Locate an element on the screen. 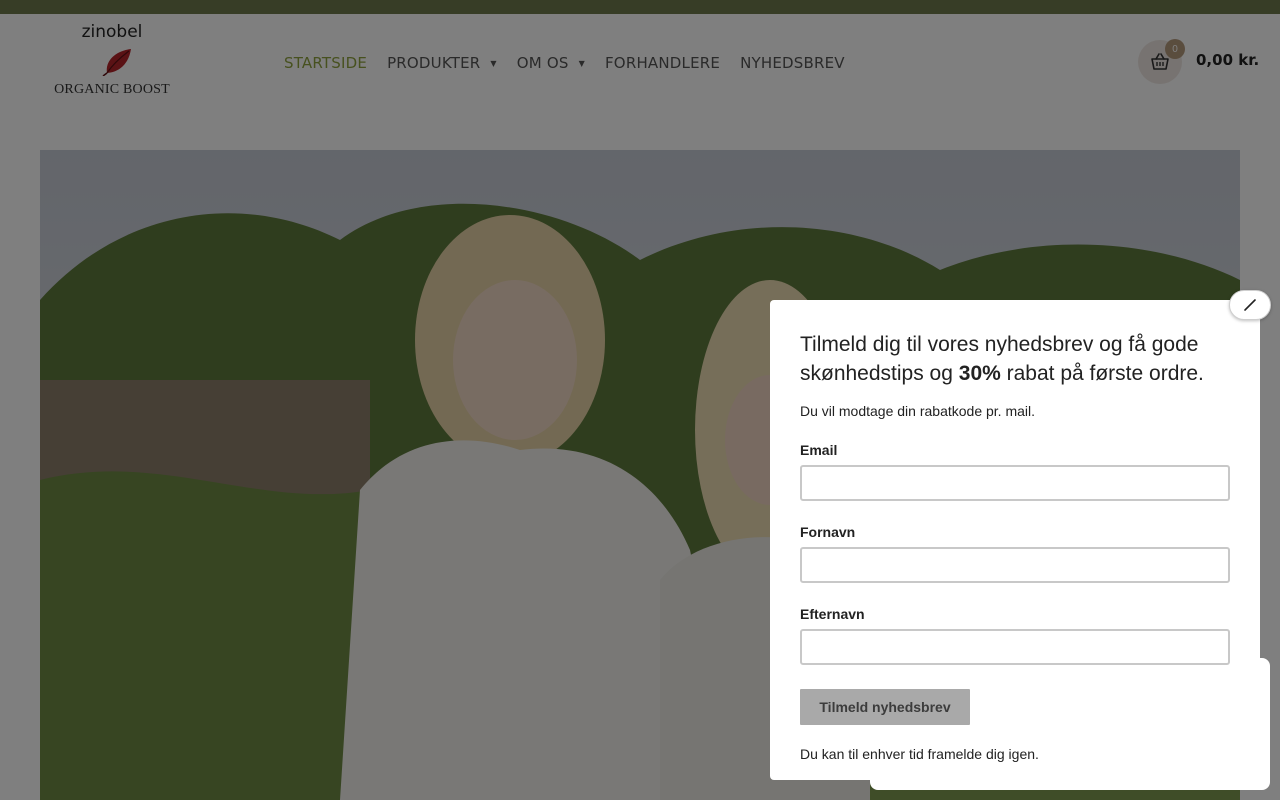  popup-title-text-end: rabat på første ordre. is located at coordinates (1102, 373).